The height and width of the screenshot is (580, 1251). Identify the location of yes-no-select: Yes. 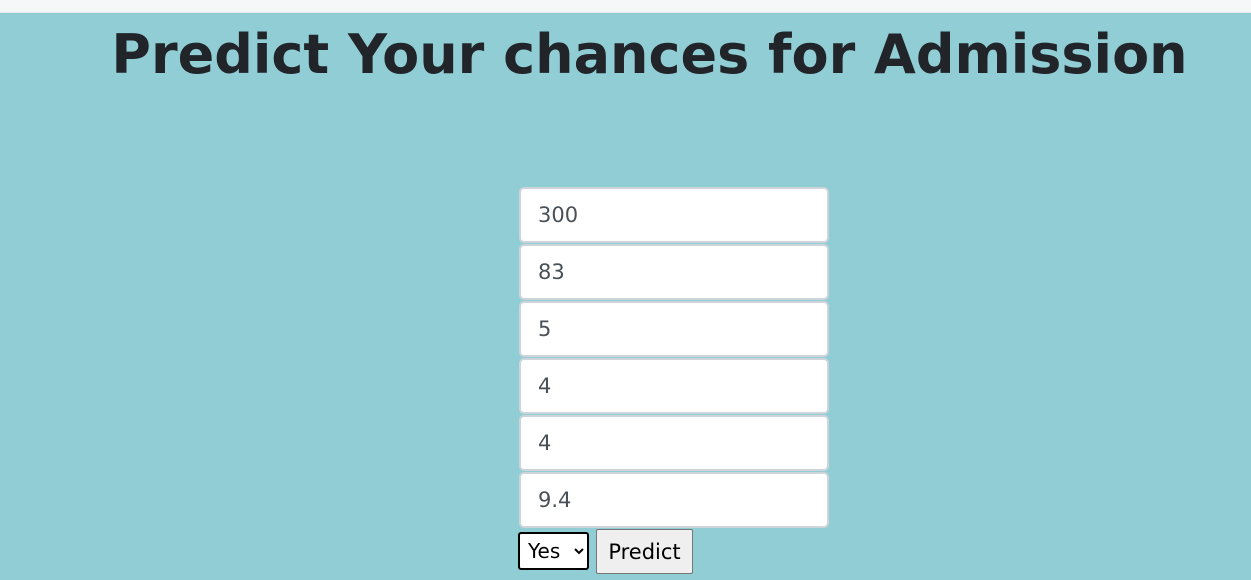
(553, 551).